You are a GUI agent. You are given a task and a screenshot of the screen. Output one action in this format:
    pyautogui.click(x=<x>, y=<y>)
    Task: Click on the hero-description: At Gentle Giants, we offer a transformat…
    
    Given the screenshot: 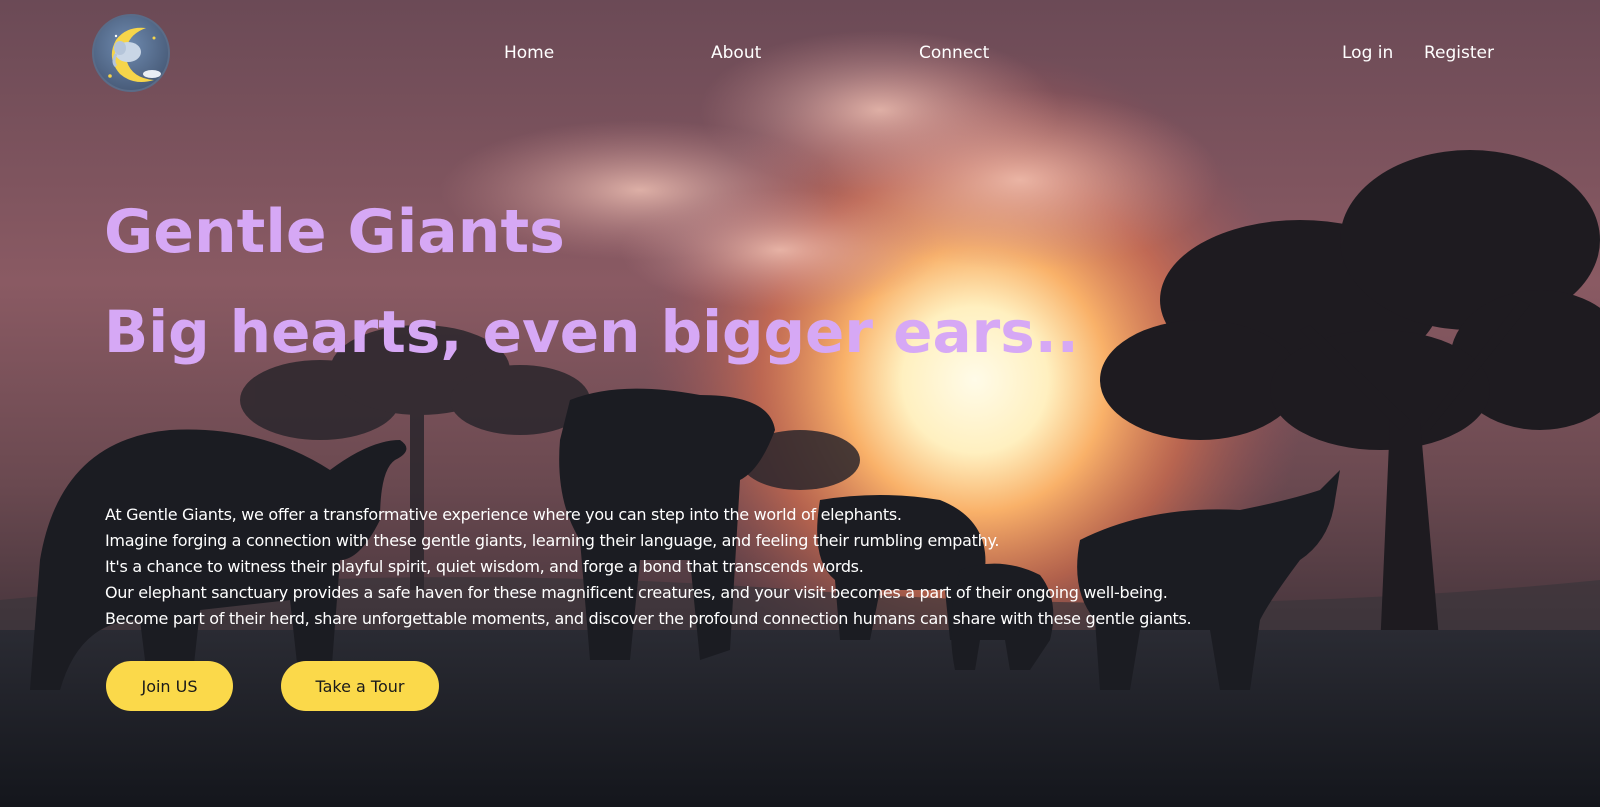 What is the action you would take?
    pyautogui.click(x=715, y=567)
    